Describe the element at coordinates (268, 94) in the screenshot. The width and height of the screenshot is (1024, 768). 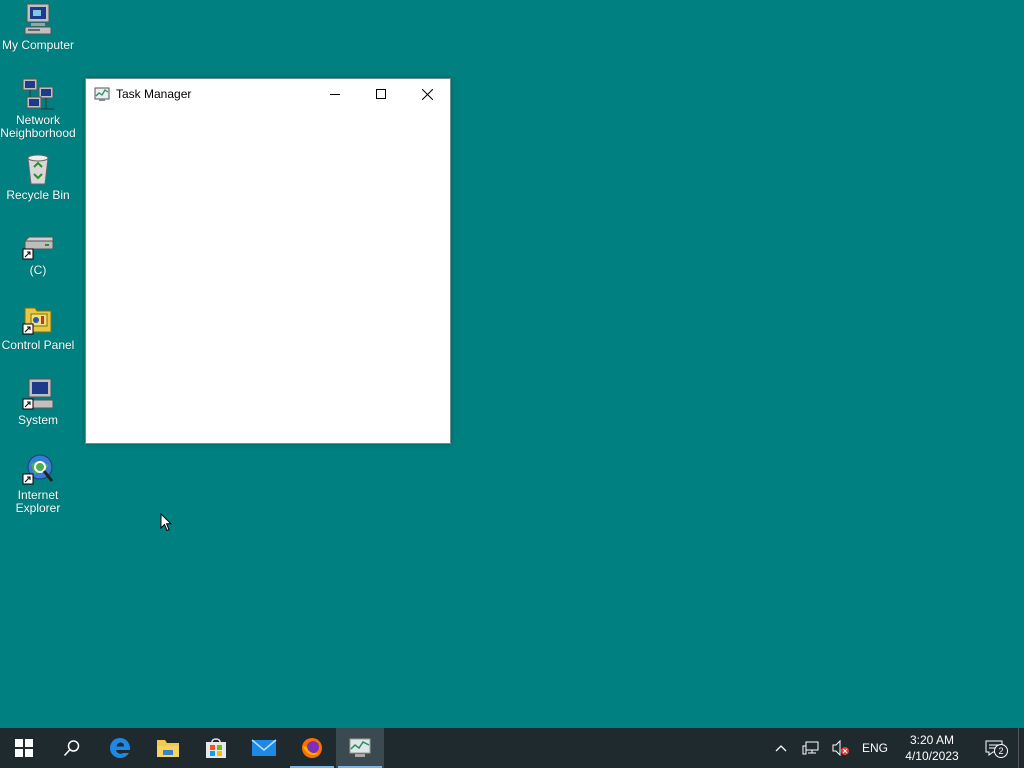
I see `window-title-bar: Task Manager` at that location.